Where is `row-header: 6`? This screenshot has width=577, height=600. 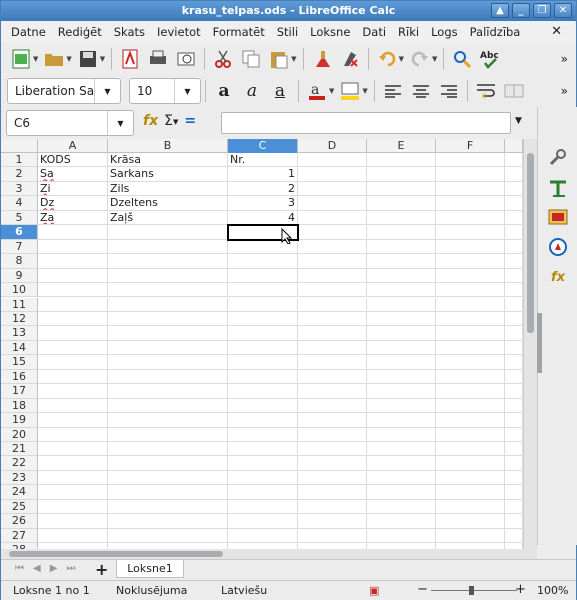
row-header: 6 is located at coordinates (19, 232).